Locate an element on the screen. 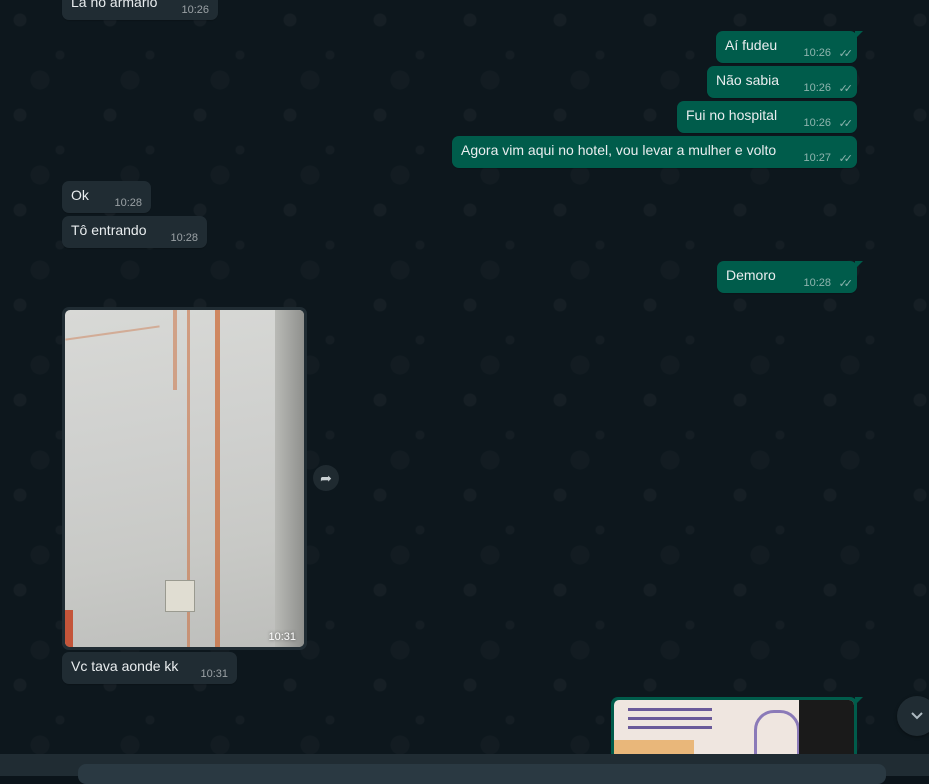 The image size is (929, 784). message-incoming: Vc tava aonde kk 10:31 is located at coordinates (149, 668).